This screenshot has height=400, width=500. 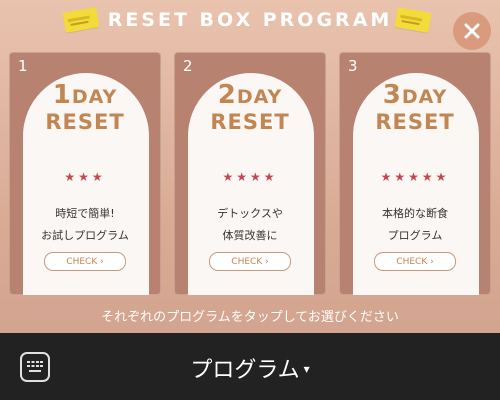 What do you see at coordinates (250, 213) in the screenshot?
I see `description-line: デトックスや` at bounding box center [250, 213].